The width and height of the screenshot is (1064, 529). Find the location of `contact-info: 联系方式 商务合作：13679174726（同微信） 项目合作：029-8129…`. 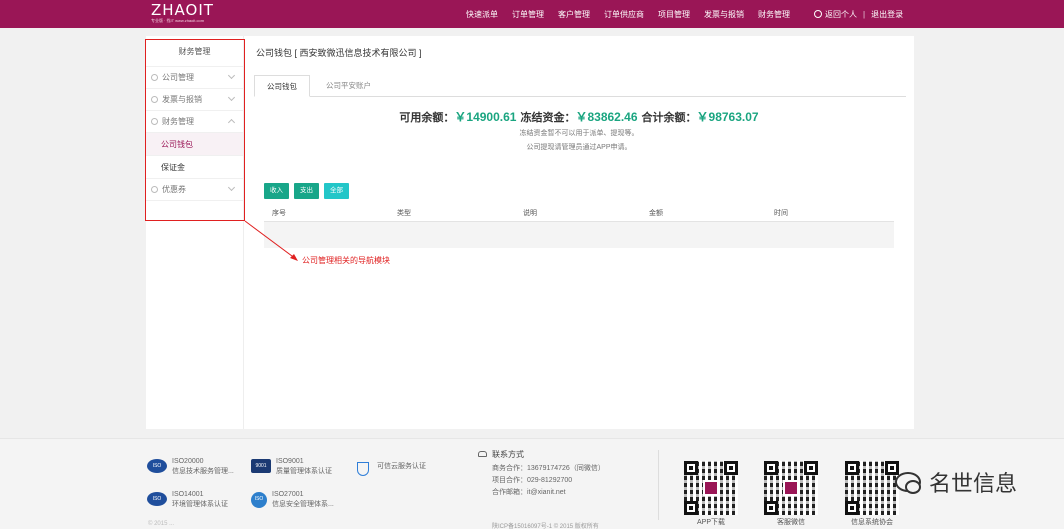

contact-info: 联系方式 商务合作：13679174726（同微信） 项目合作：029-8129… is located at coordinates (541, 474).